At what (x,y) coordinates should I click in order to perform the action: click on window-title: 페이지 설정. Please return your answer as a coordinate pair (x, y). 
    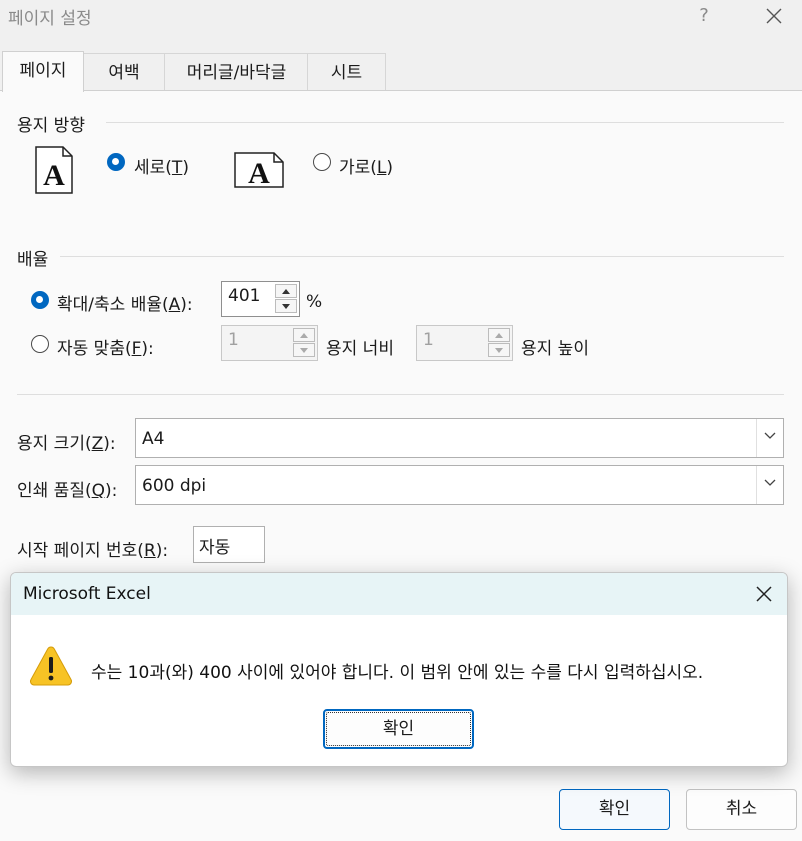
    Looking at the image, I should click on (50, 19).